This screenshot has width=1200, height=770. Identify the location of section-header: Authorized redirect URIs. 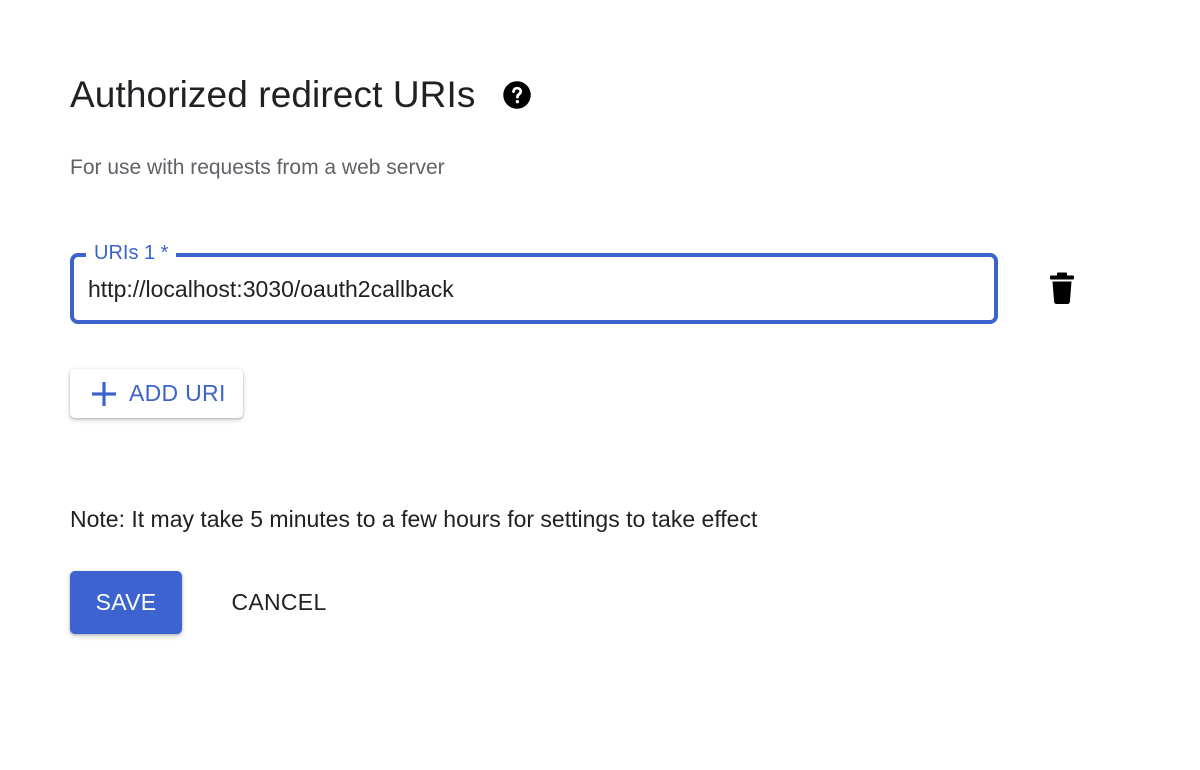
(301, 95).